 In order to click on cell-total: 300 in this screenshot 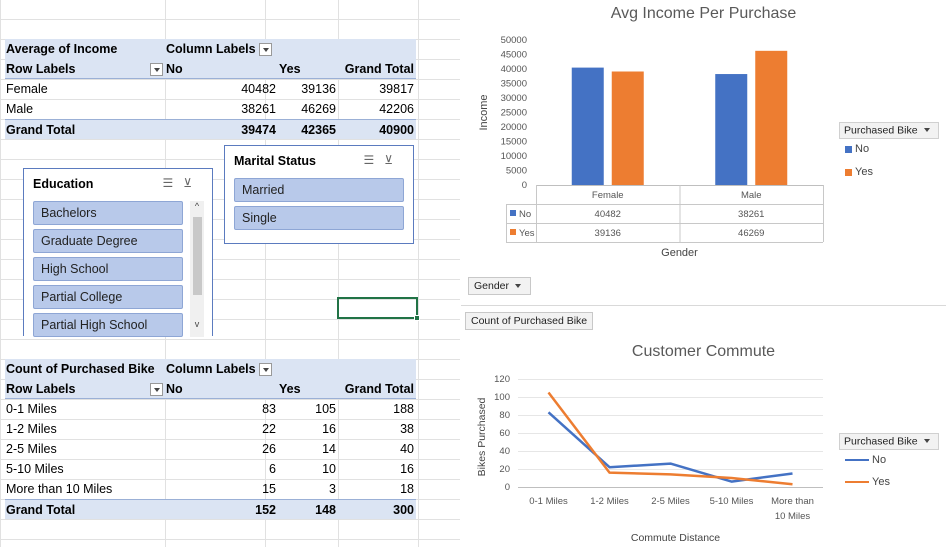, I will do `click(403, 510)`.